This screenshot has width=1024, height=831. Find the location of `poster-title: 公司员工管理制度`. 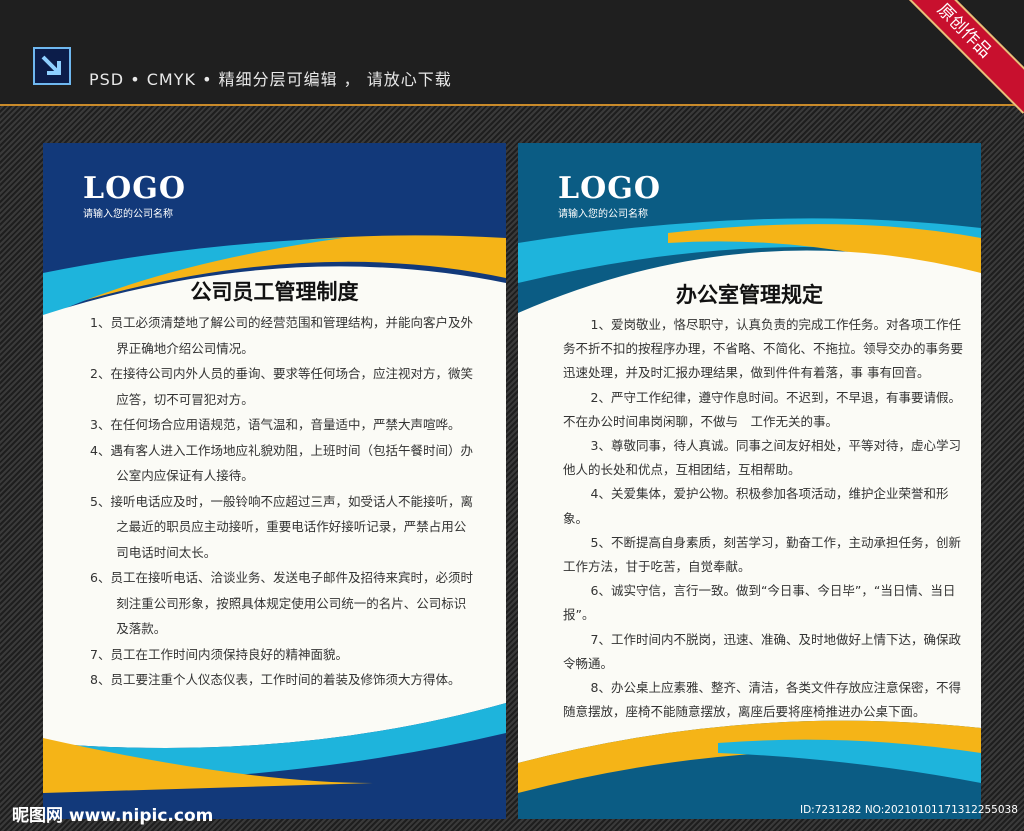

poster-title: 公司员工管理制度 is located at coordinates (274, 291).